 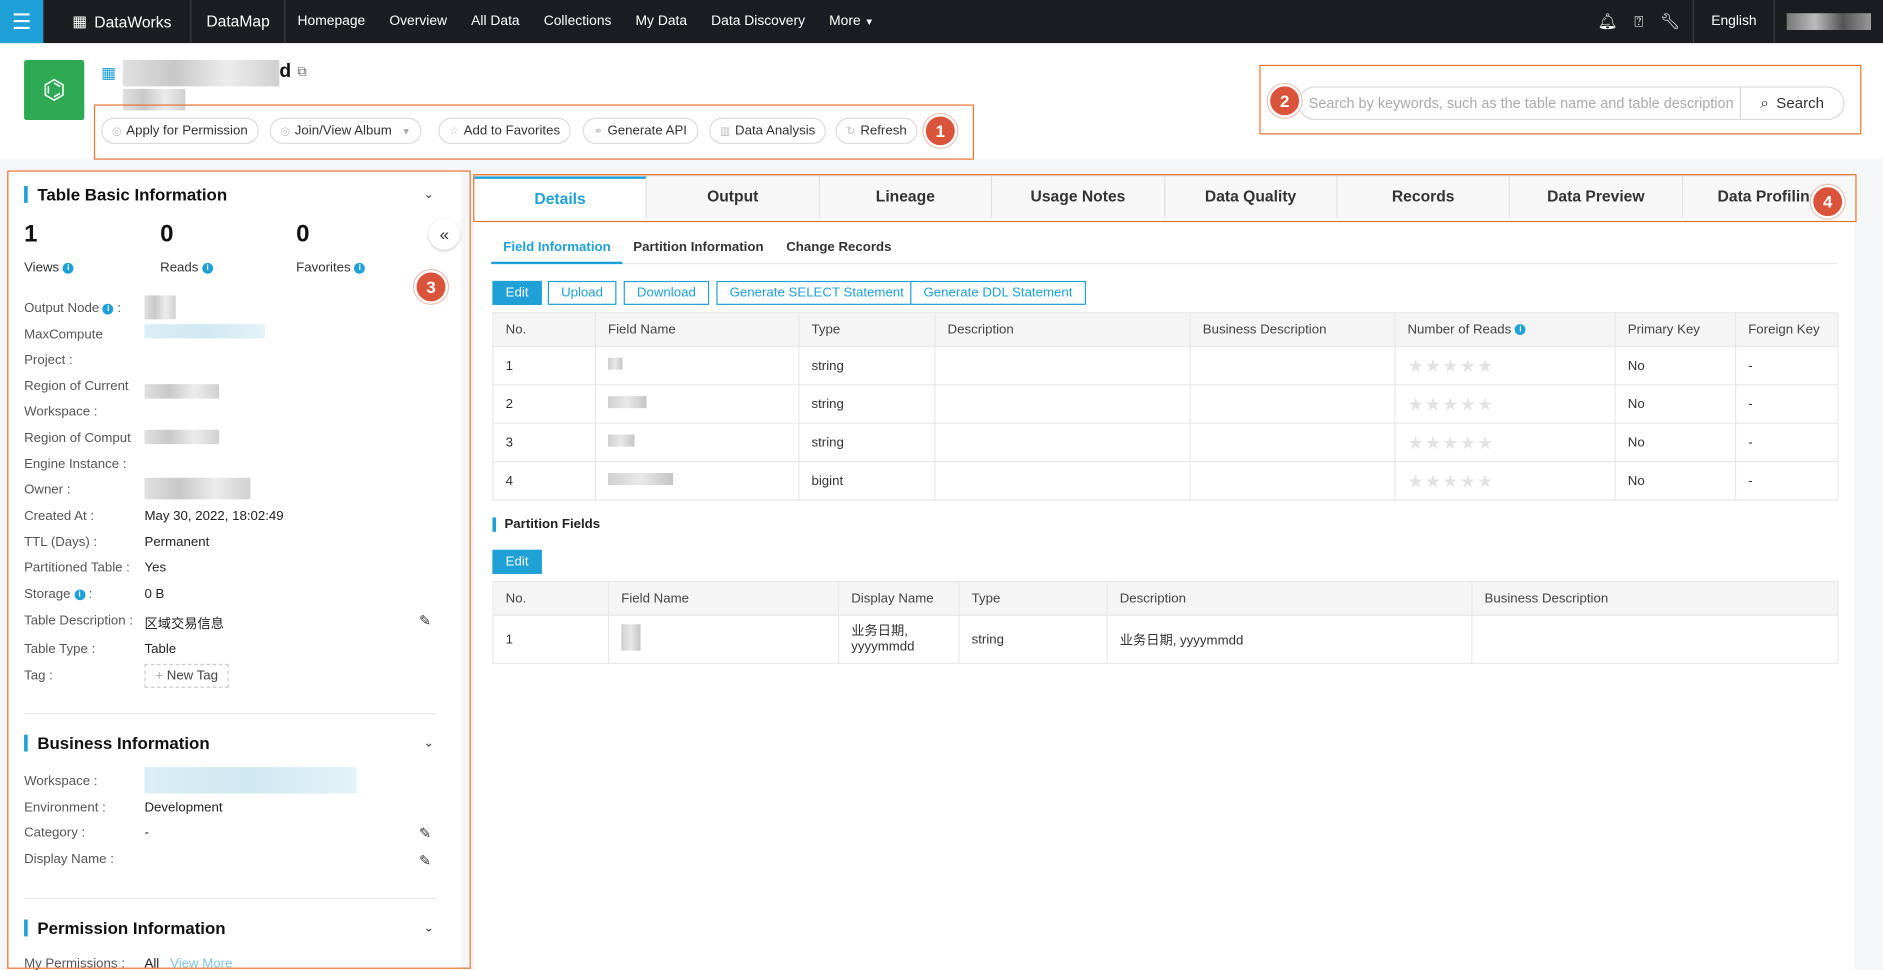 I want to click on subtab-underline, so click(x=1164, y=263).